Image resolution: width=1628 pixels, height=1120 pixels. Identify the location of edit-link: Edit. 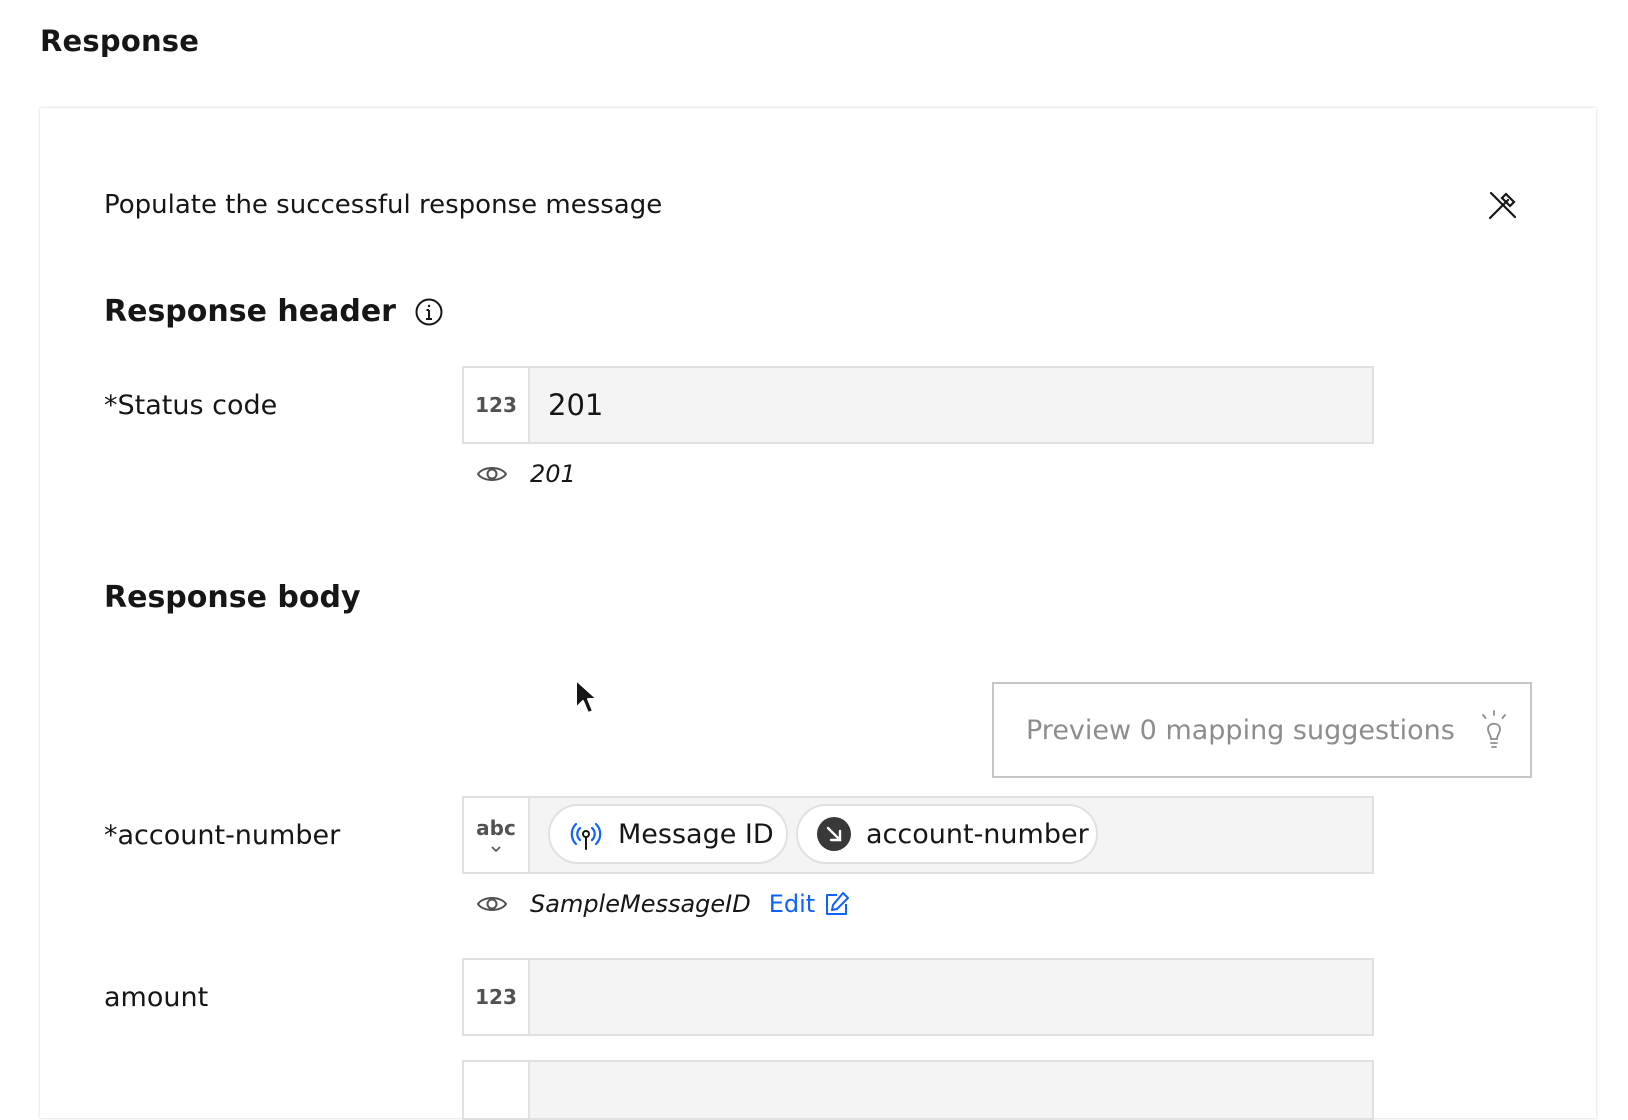
(792, 904).